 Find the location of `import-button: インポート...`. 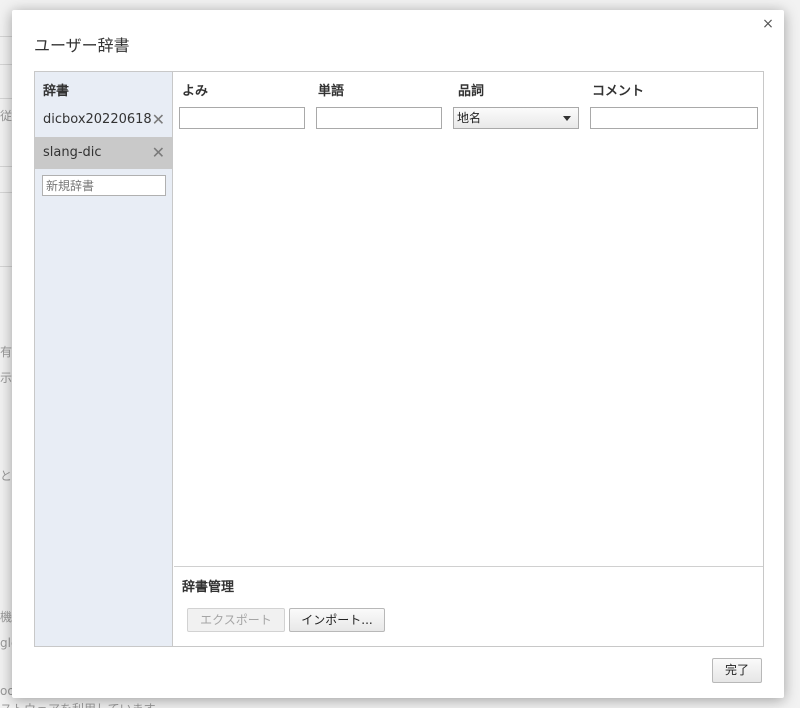

import-button: インポート... is located at coordinates (337, 620).